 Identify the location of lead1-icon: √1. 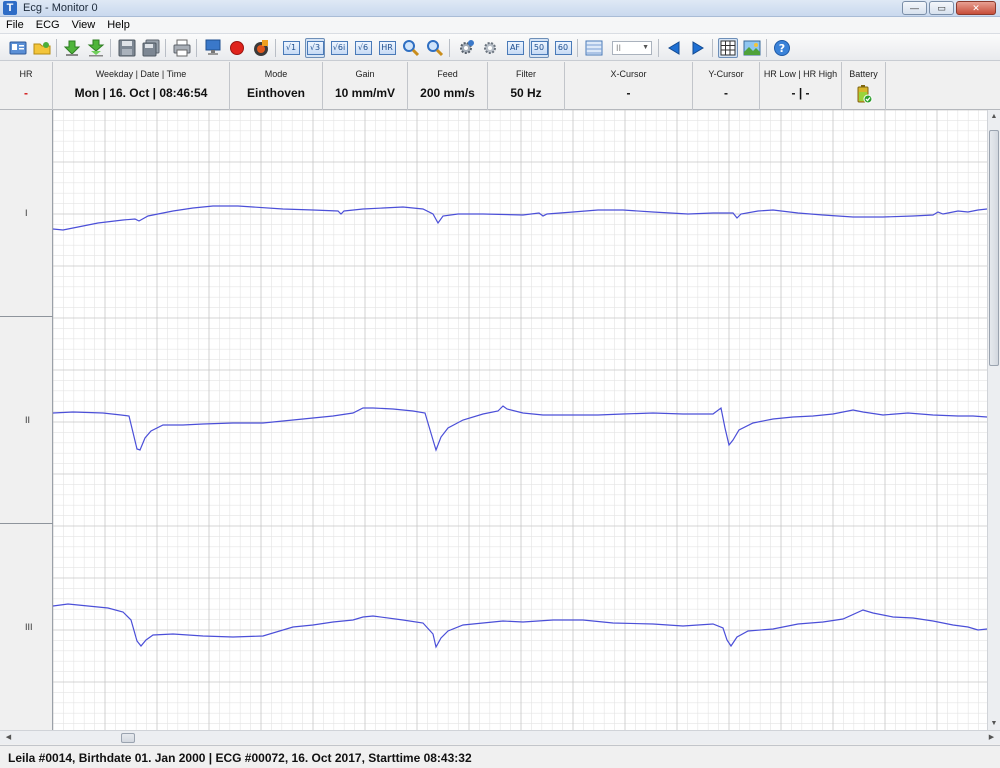
(291, 48).